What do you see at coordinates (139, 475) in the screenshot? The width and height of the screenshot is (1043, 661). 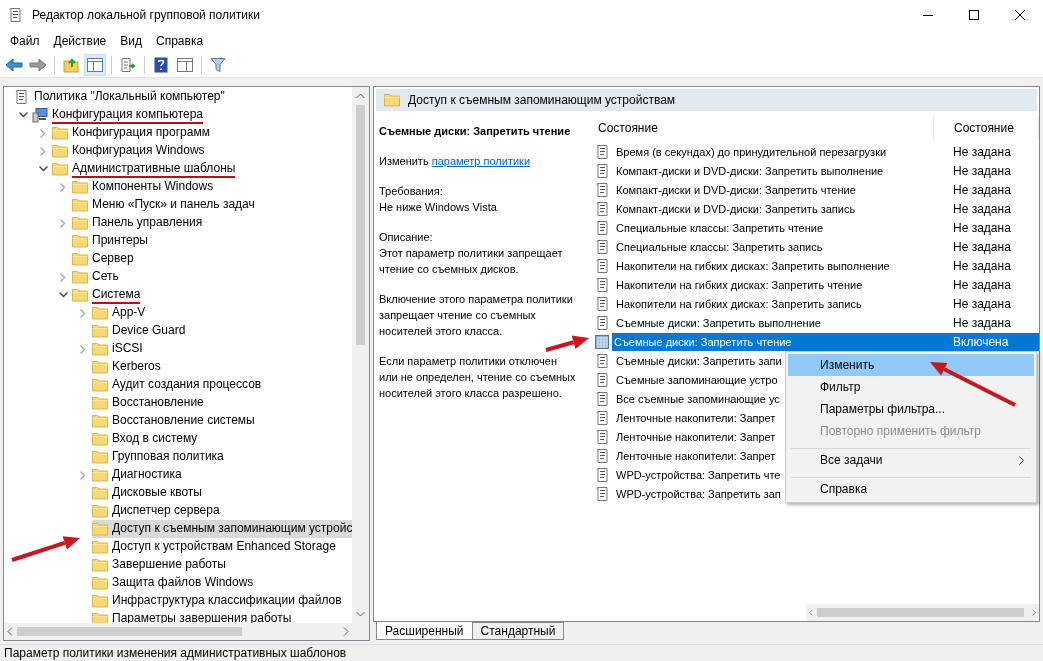 I see `tree-item: Диагностика` at bounding box center [139, 475].